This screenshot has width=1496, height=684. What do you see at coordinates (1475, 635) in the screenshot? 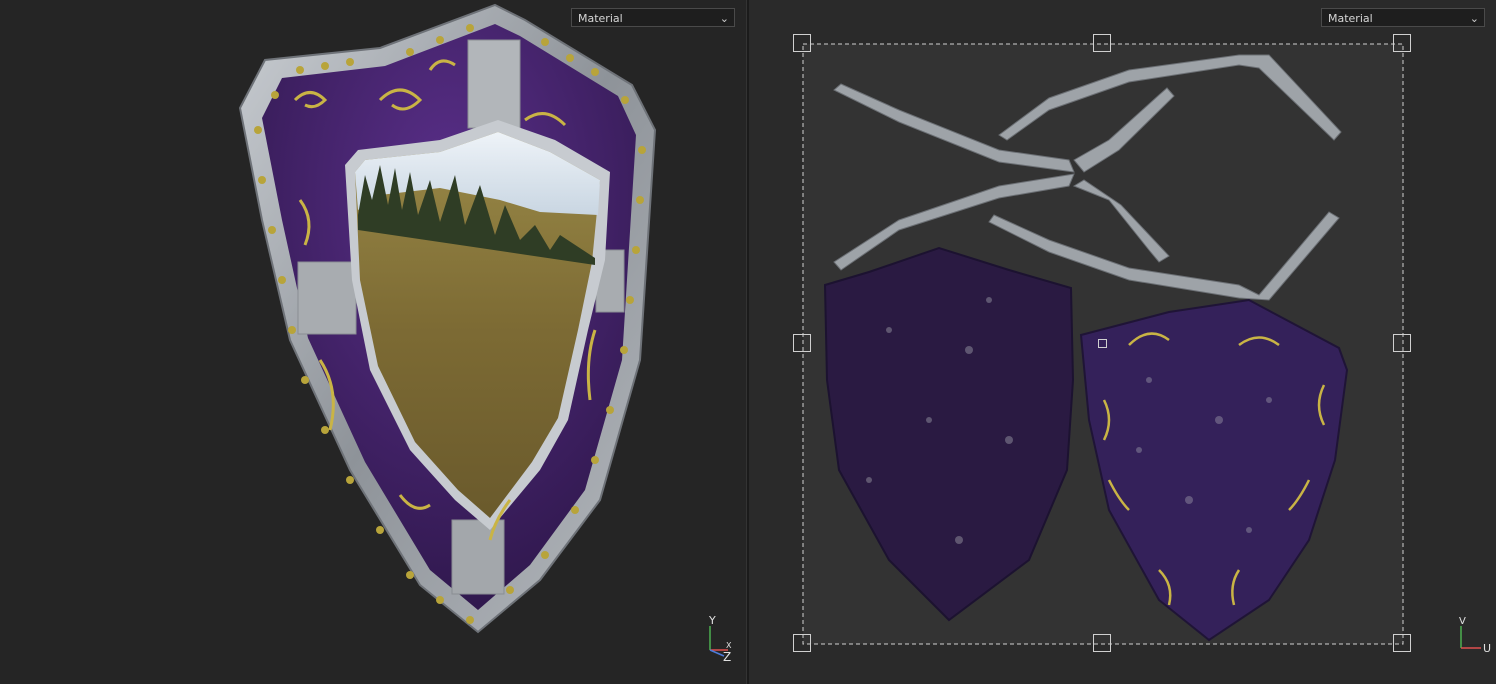
I see `uv-axis-gizmo-icon: V U` at bounding box center [1475, 635].